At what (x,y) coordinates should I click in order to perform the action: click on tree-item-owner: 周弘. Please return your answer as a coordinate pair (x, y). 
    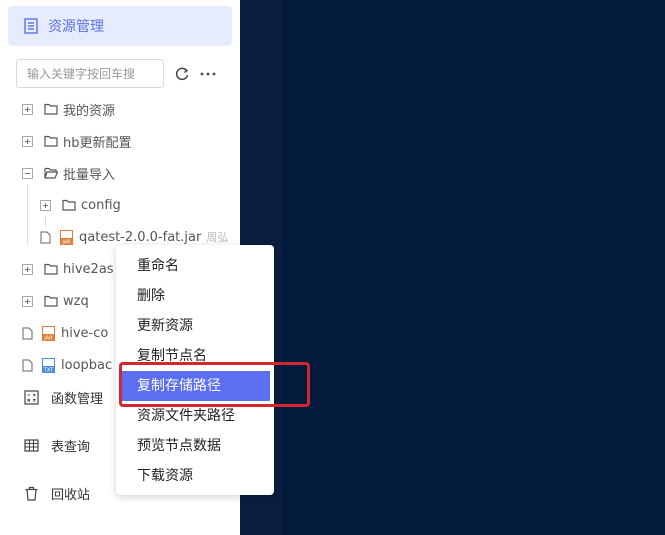
    Looking at the image, I should click on (217, 237).